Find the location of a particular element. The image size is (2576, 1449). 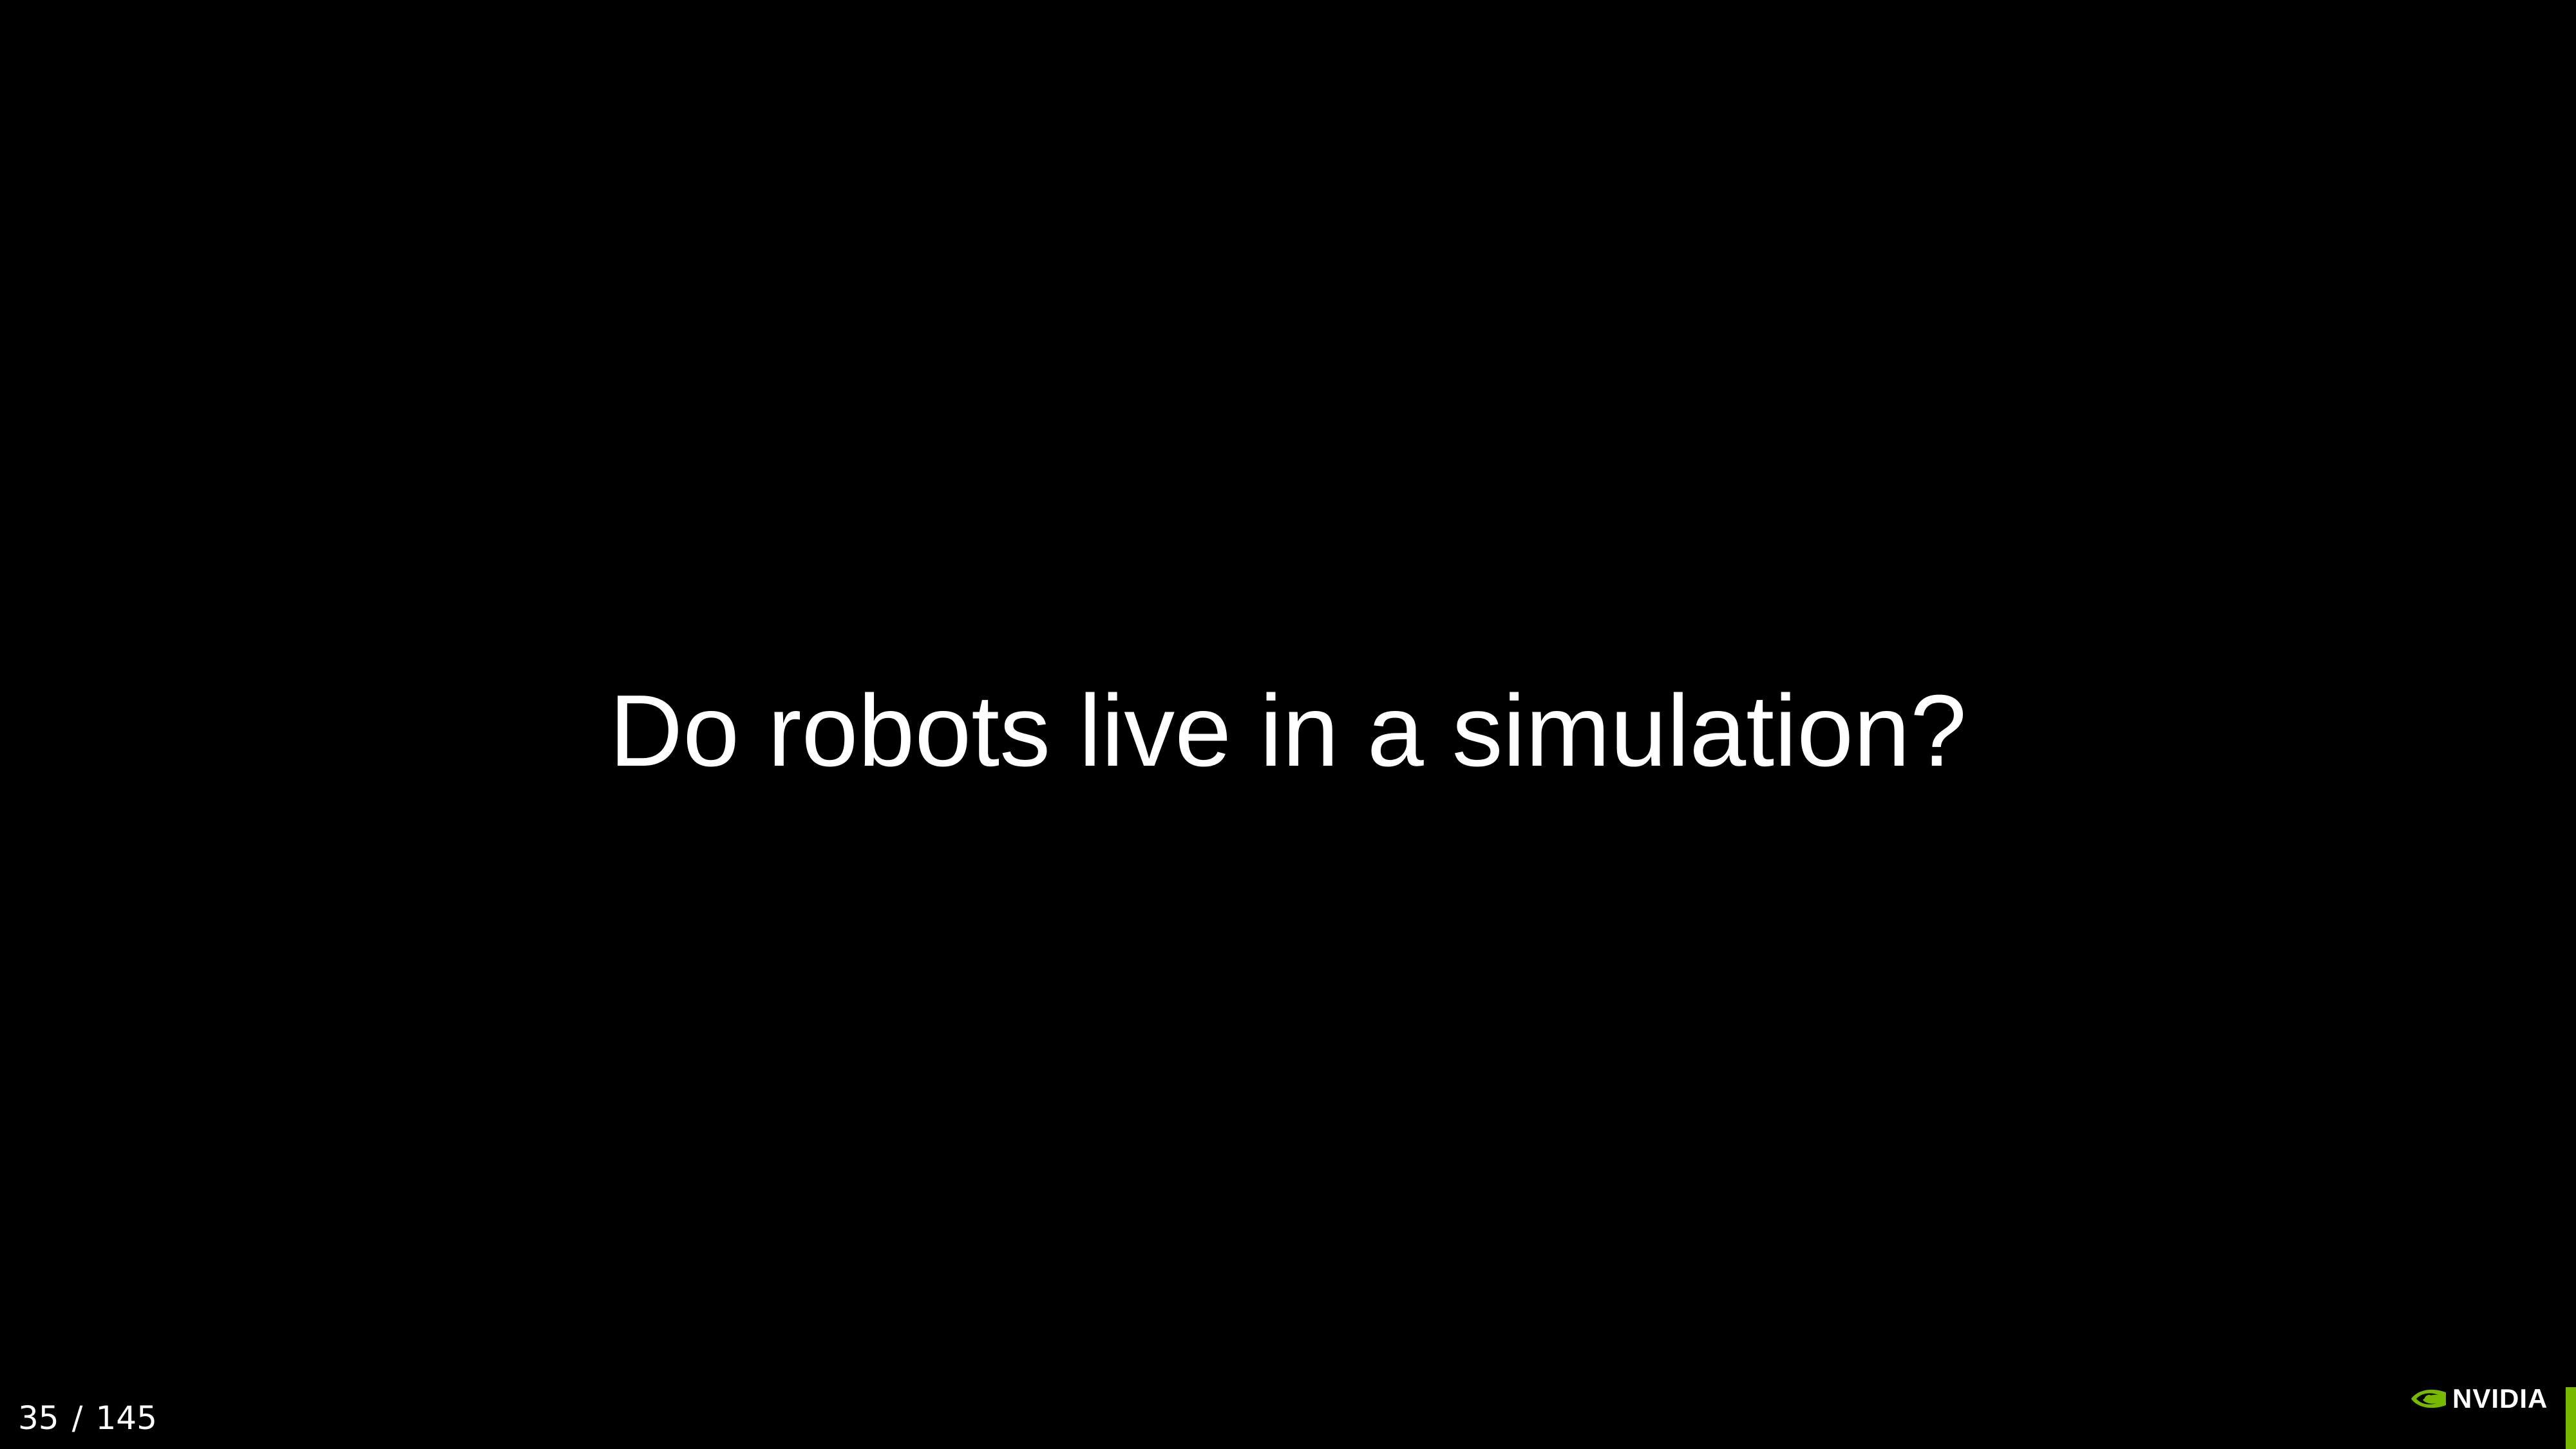

nvidia-wordmark: NVIDIA is located at coordinates (2500, 1399).